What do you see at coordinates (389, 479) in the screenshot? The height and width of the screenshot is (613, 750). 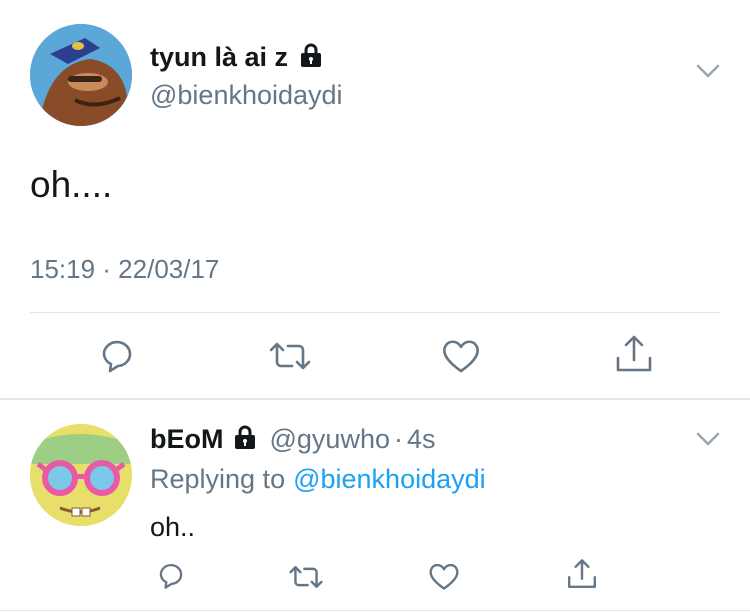 I see `replying-to-handle: @bienkhoidaydi` at bounding box center [389, 479].